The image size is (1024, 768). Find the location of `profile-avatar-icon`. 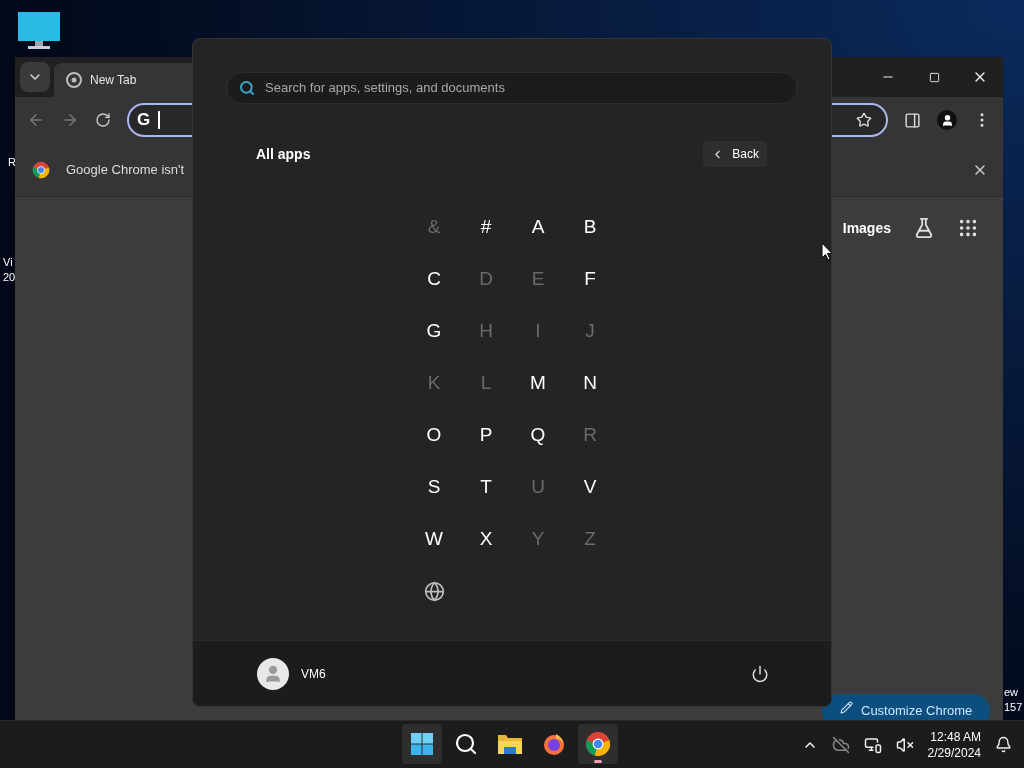

profile-avatar-icon is located at coordinates (947, 120).